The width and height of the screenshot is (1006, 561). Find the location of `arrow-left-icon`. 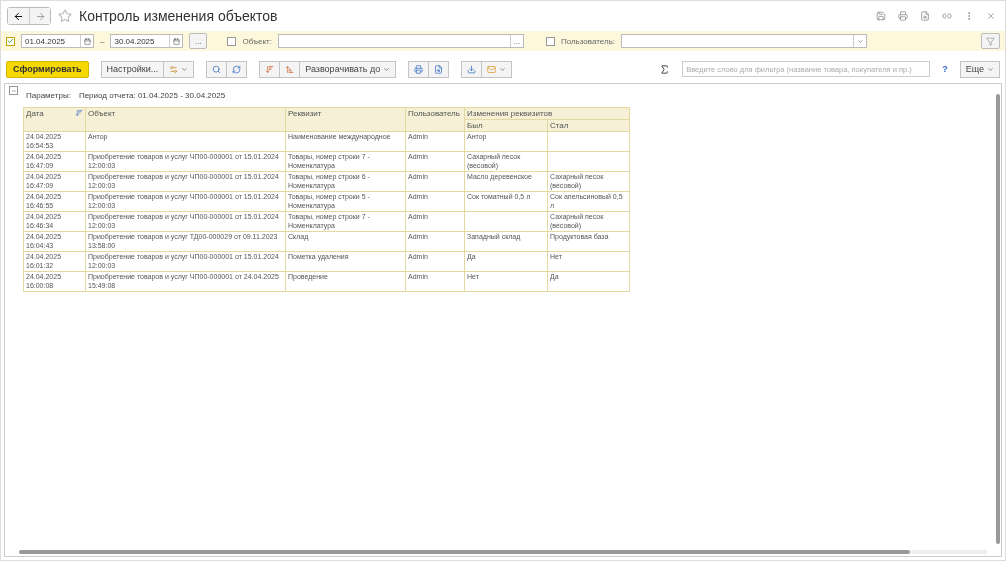

arrow-left-icon is located at coordinates (18, 16).